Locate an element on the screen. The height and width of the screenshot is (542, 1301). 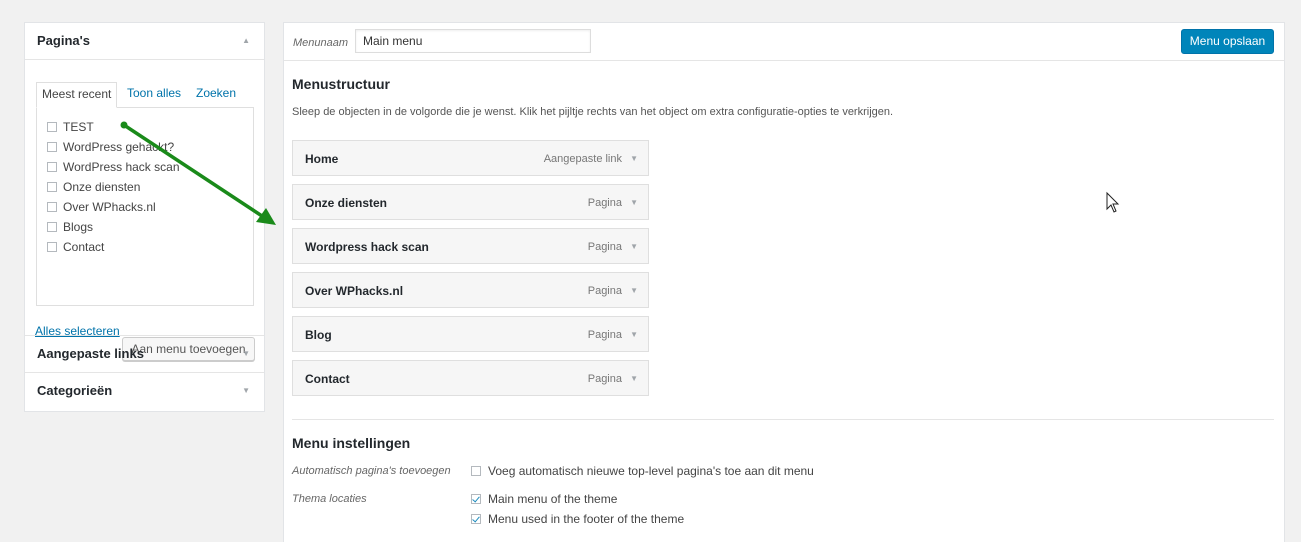
menu-item: Blog Pagina ▼ is located at coordinates (470, 334).